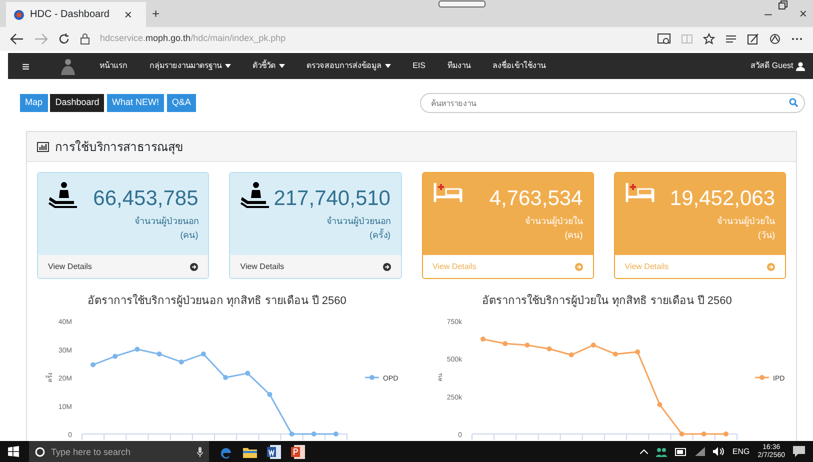  I want to click on windows-icon, so click(13, 451).